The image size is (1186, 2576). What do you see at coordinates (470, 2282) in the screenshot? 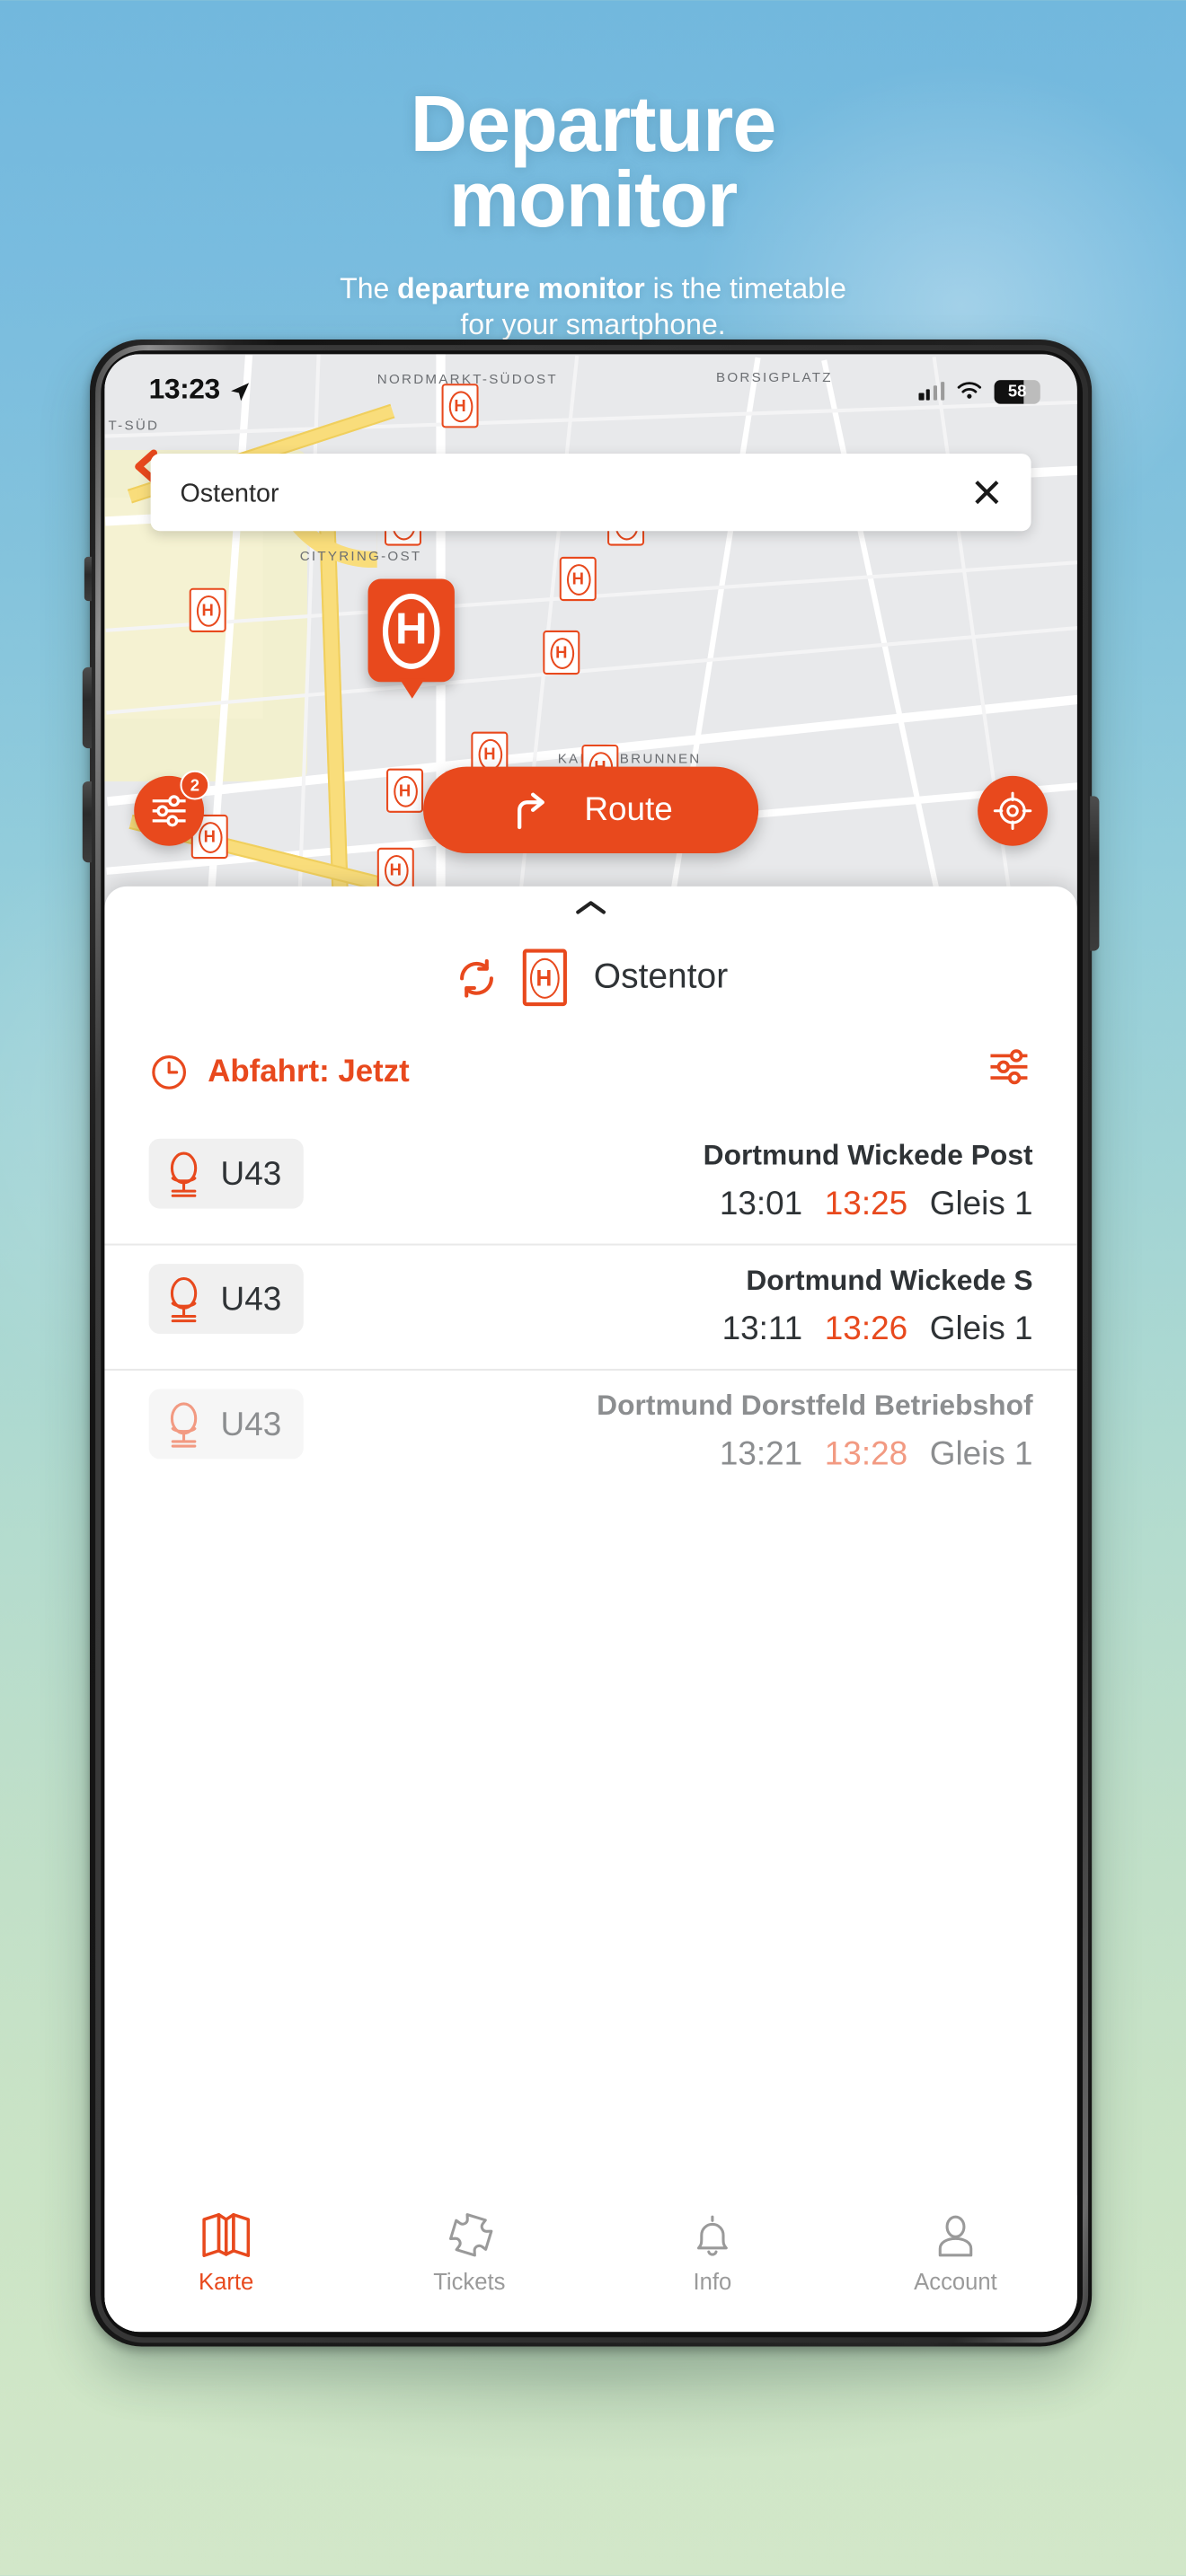
I see `tab-label: Tickets` at bounding box center [470, 2282].